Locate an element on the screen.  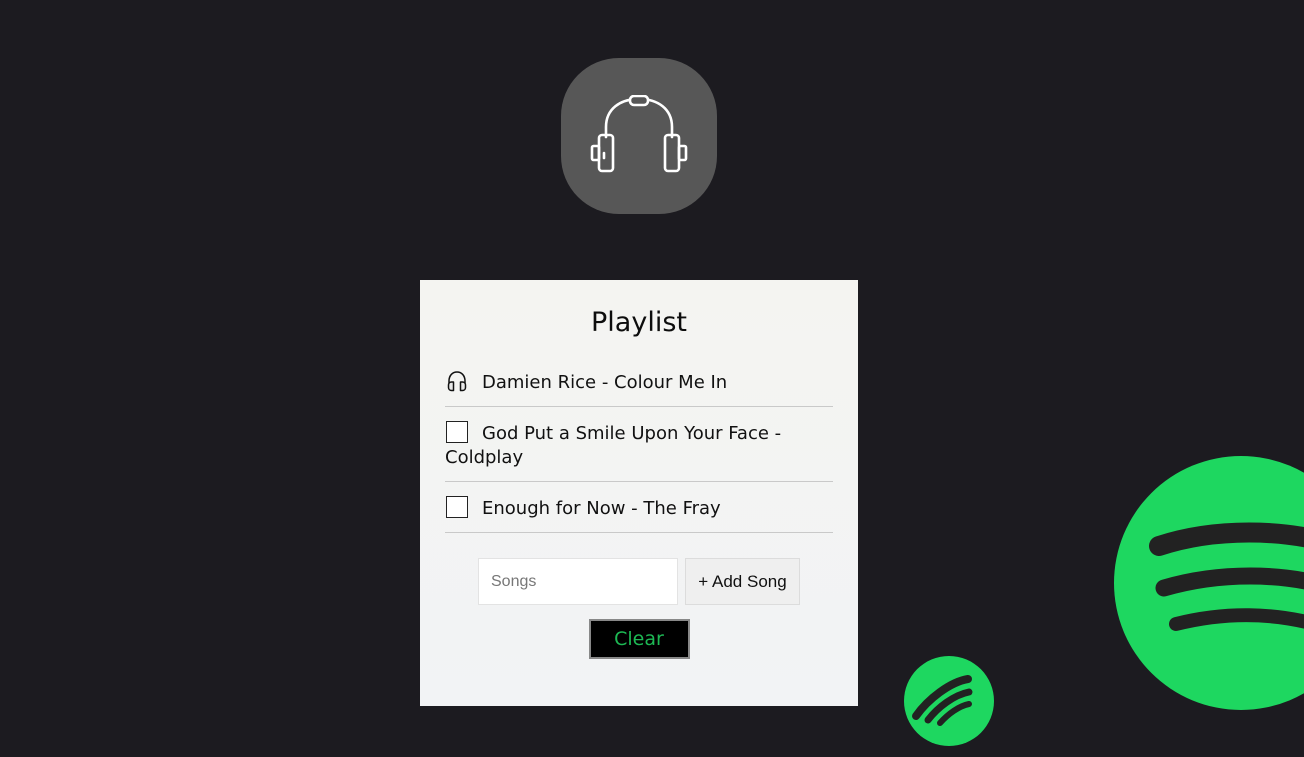
song-label: Enough for Now - The Fray is located at coordinates (601, 508).